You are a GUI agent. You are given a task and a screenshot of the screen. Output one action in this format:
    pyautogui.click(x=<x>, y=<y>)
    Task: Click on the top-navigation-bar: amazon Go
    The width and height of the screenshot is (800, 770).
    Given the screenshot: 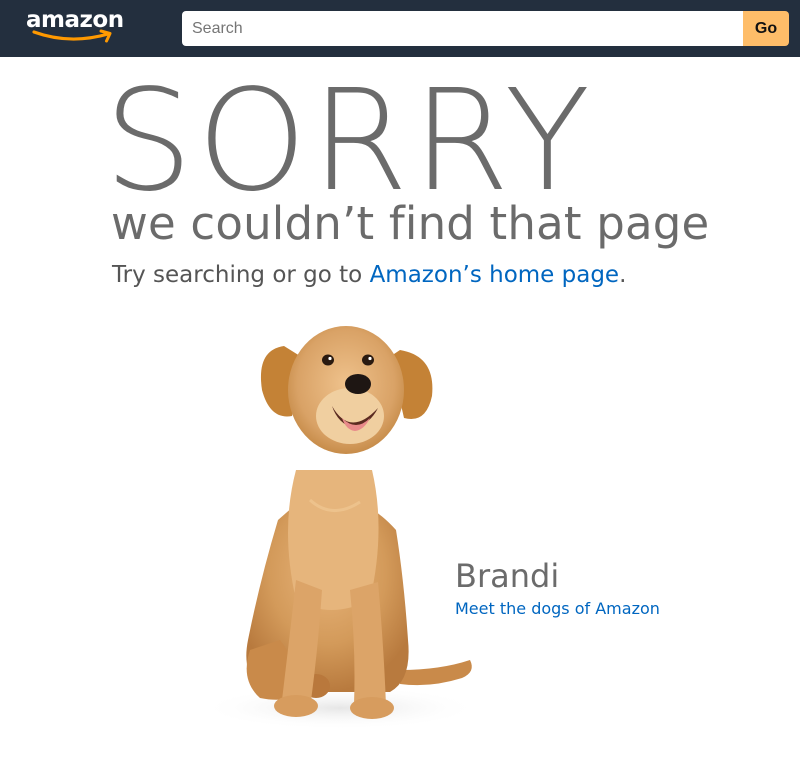 What is the action you would take?
    pyautogui.click(x=400, y=28)
    